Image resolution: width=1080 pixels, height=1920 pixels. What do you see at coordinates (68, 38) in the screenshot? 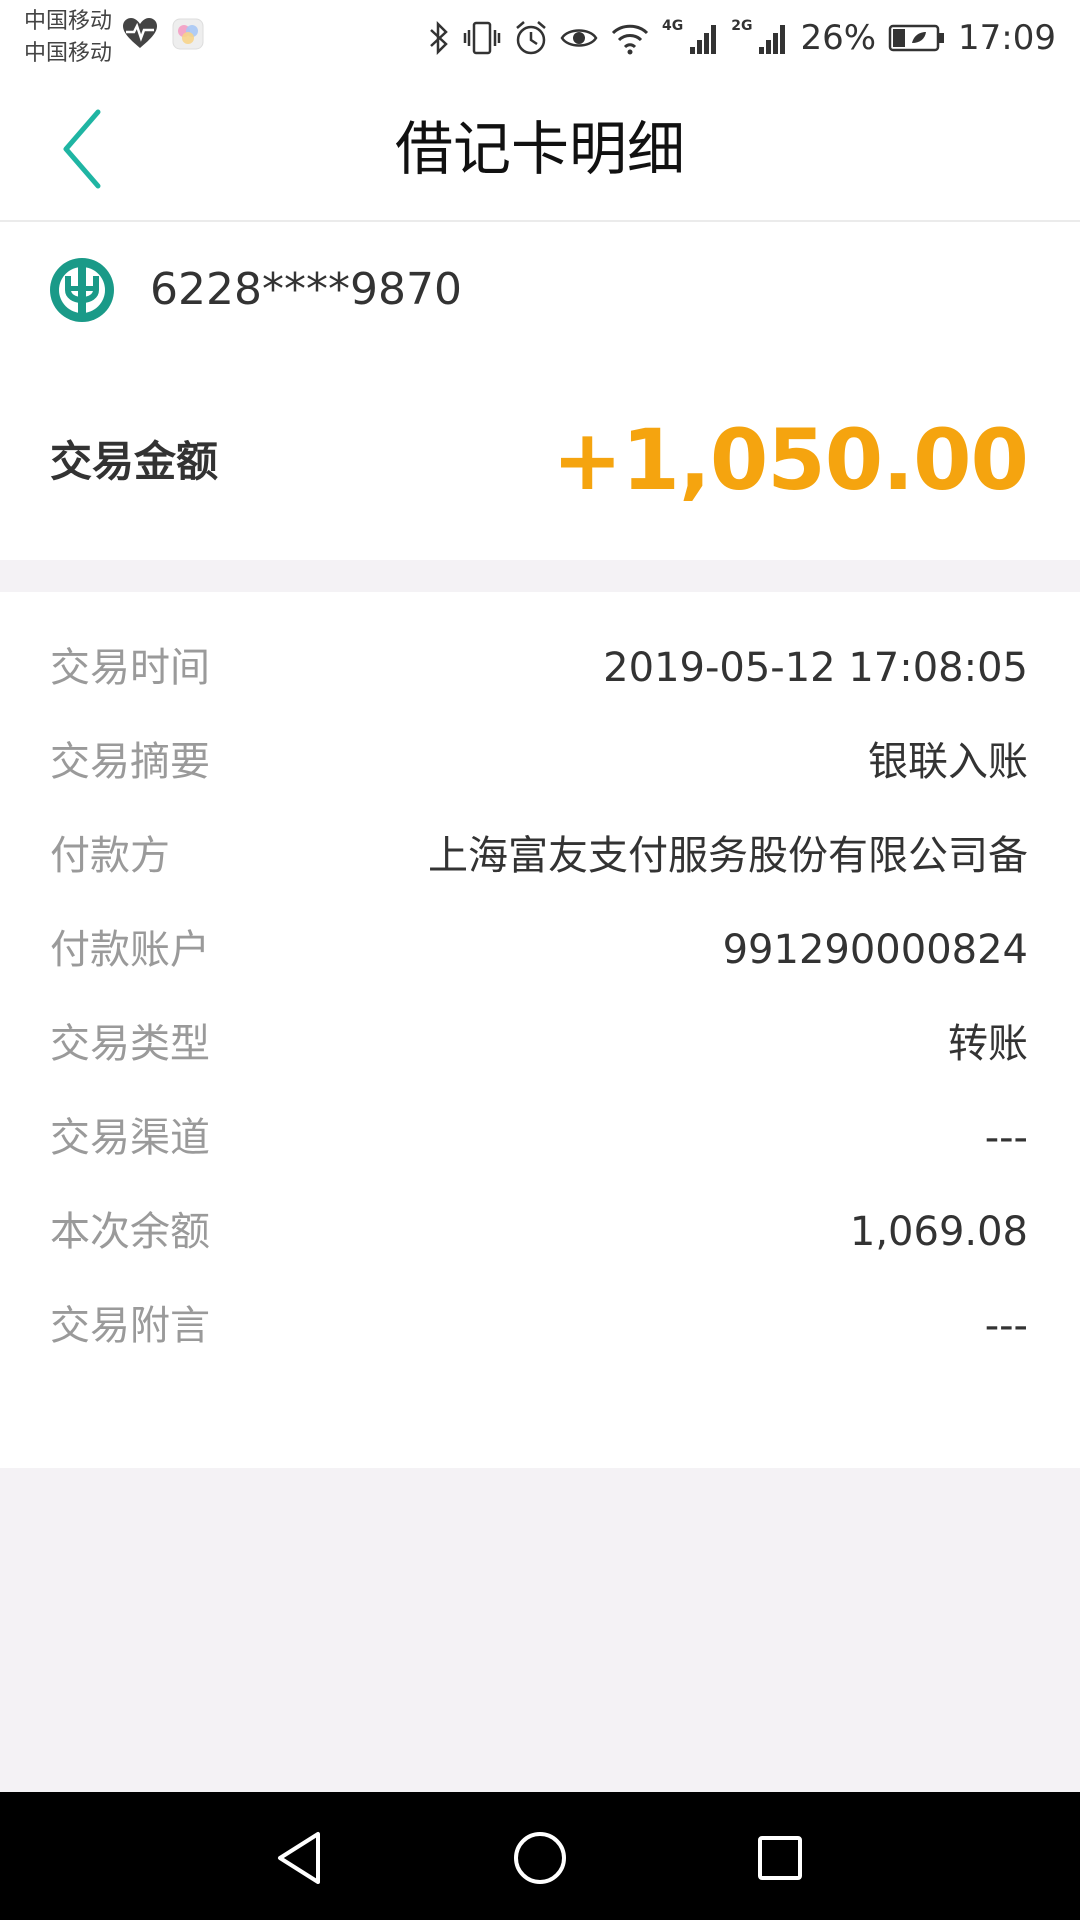
I see `carrier-info: 中国移动 中国移动` at bounding box center [68, 38].